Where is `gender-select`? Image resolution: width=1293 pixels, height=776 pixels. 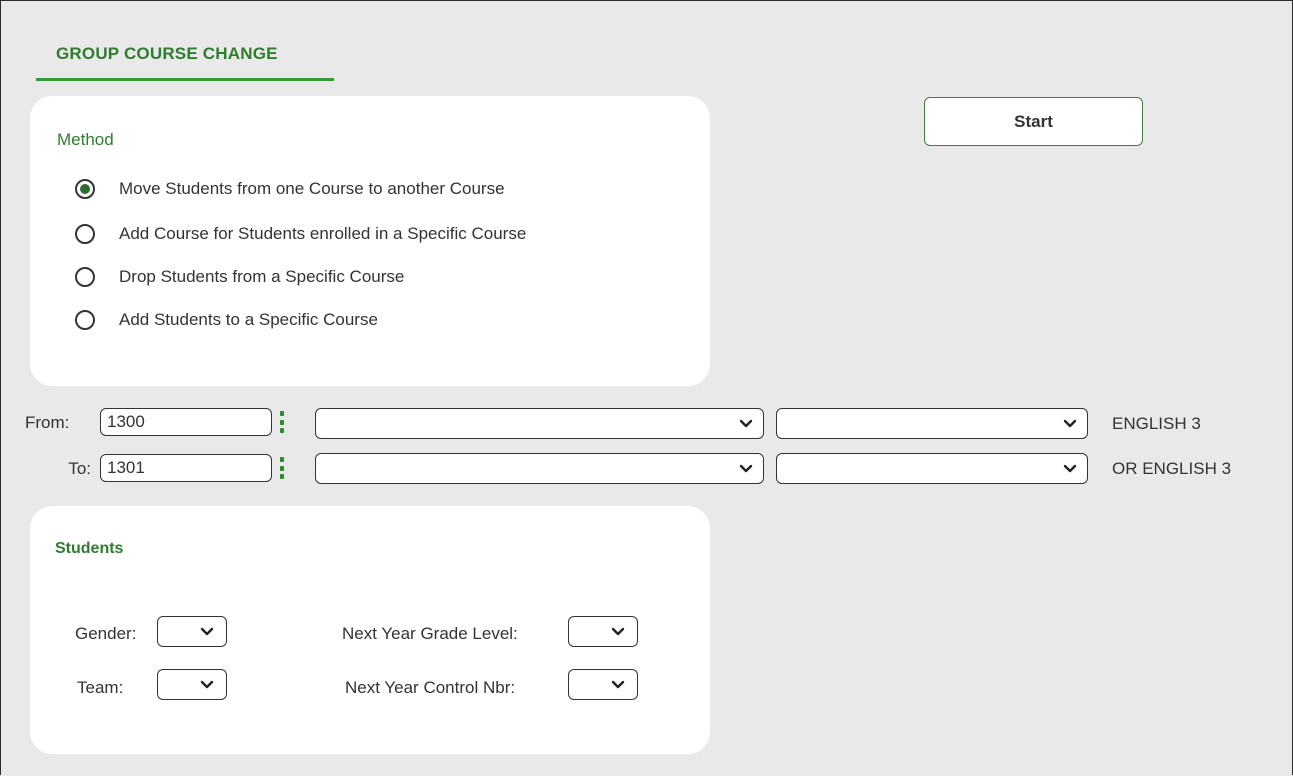 gender-select is located at coordinates (192, 631).